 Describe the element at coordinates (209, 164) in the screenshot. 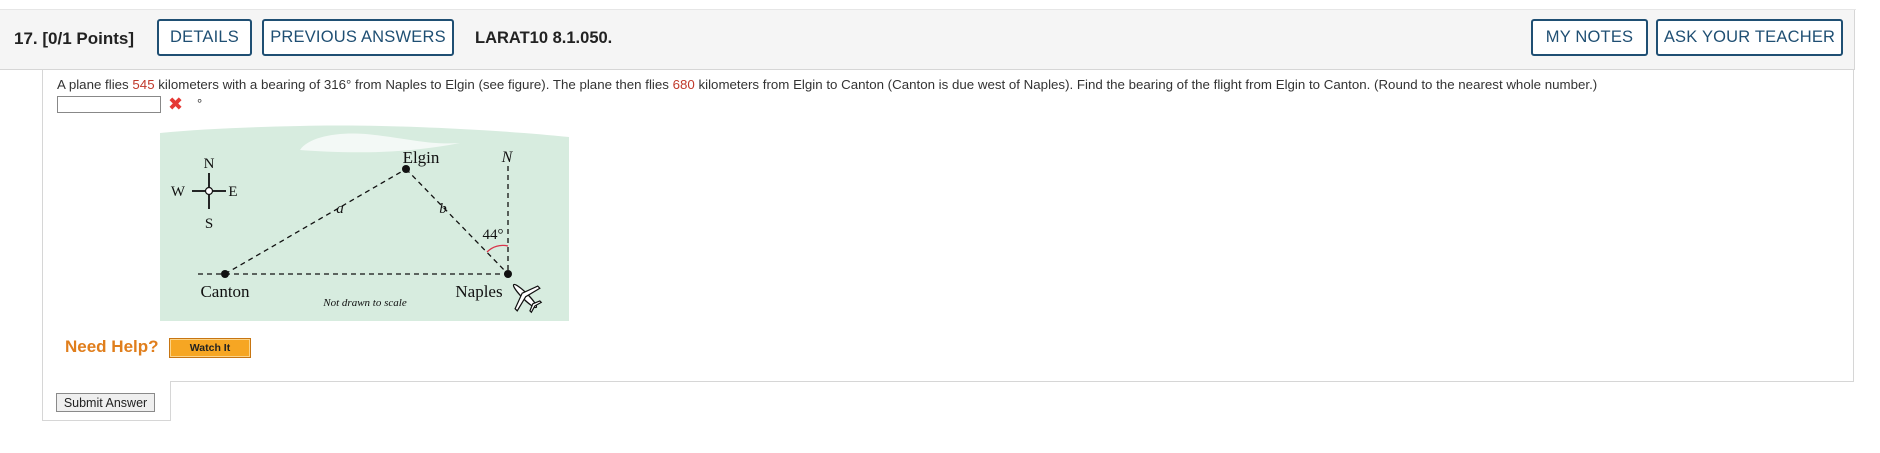

I see `compass-n-label: N` at that location.